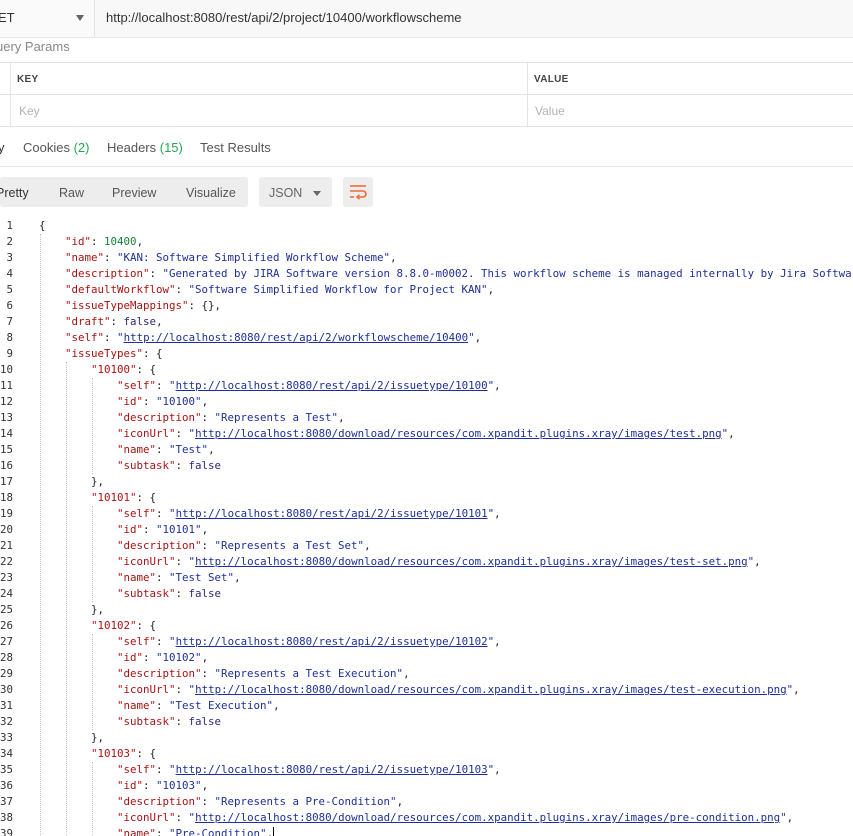  Describe the element at coordinates (7, 417) in the screenshot. I see `line-number: 13` at that location.